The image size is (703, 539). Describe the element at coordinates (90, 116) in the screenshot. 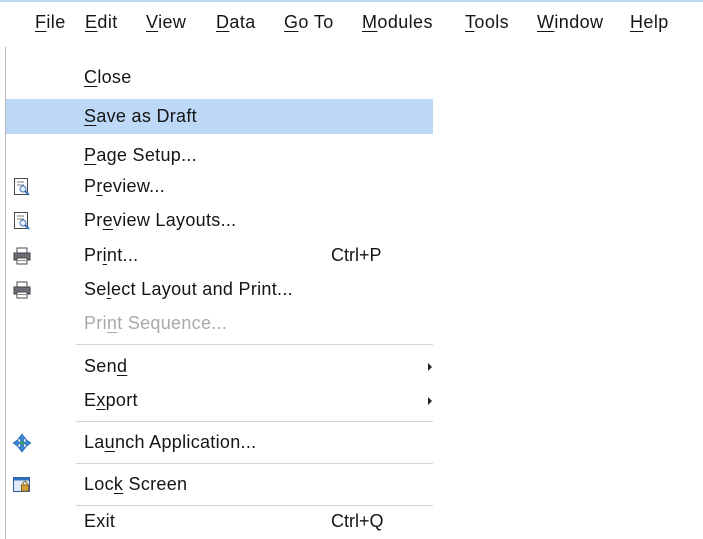

I see `mnemonic-underline: S` at that location.